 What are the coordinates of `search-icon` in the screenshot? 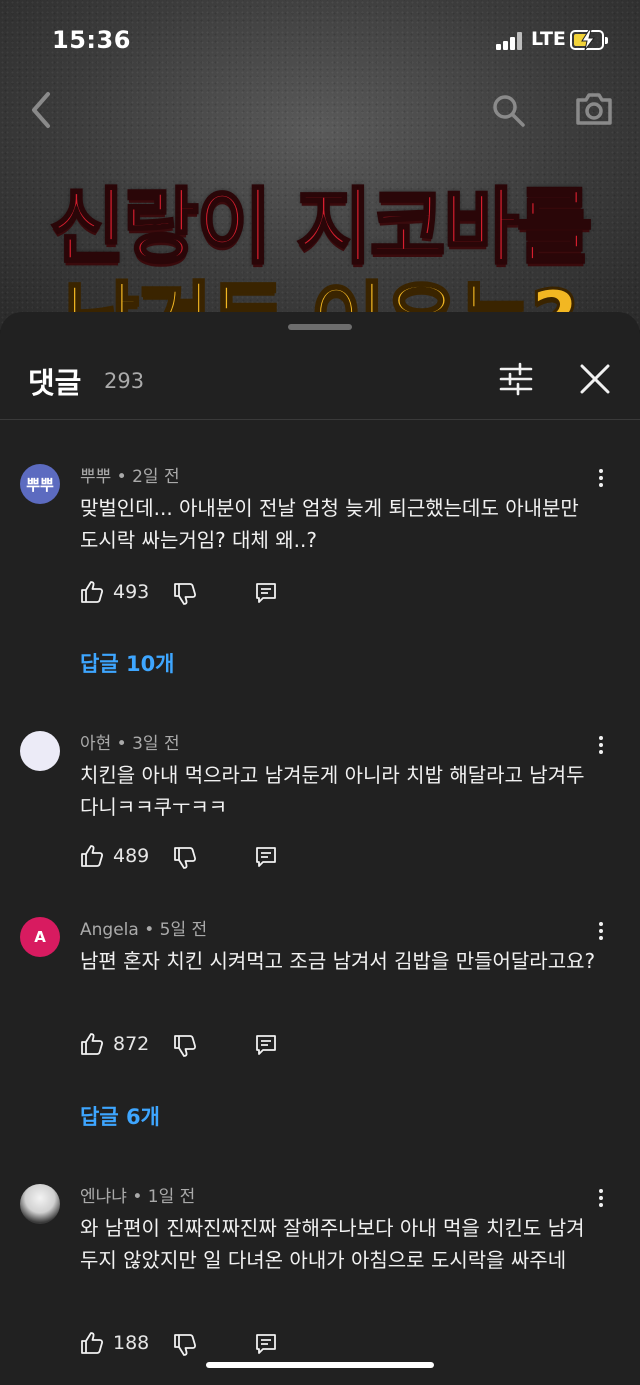 It's located at (509, 111).